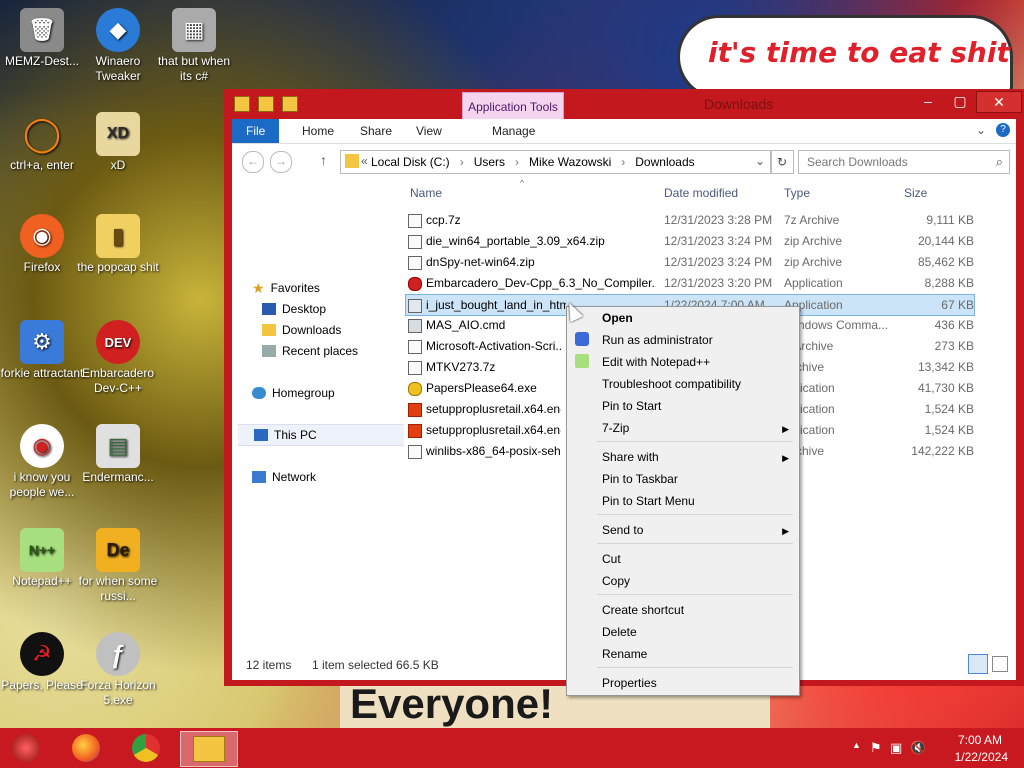 The height and width of the screenshot is (768, 1024). Describe the element at coordinates (999, 162) in the screenshot. I see `search-icon: ⌕` at that location.